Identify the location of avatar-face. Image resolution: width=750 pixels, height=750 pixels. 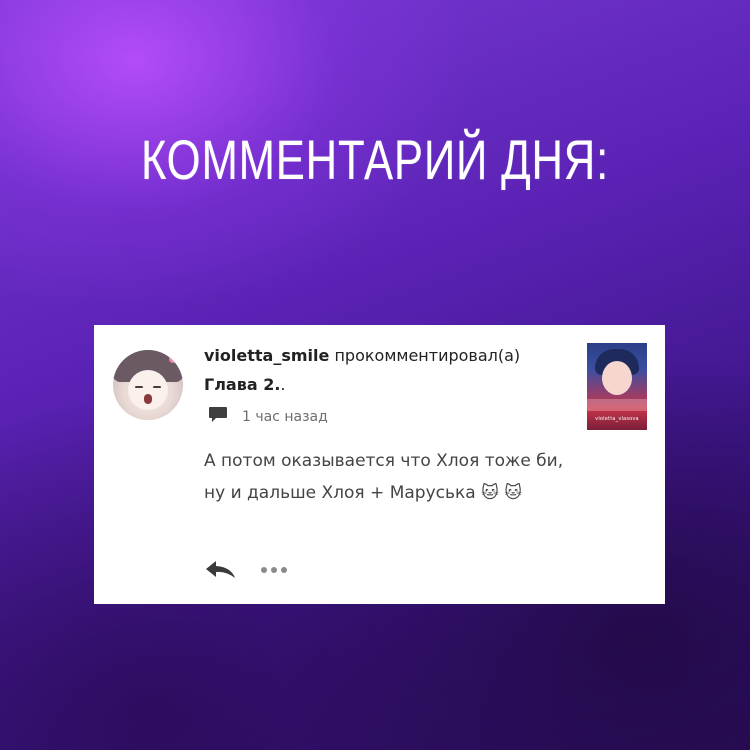
(148, 390).